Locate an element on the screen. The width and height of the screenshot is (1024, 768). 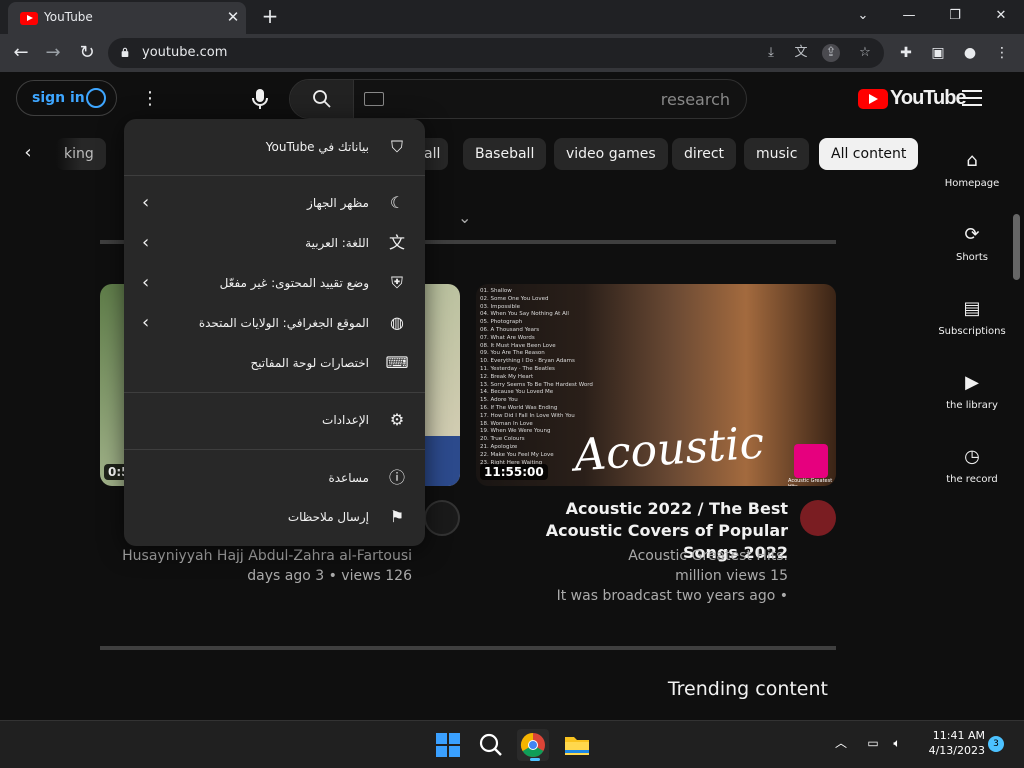
chip: Baseball is located at coordinates (505, 154).